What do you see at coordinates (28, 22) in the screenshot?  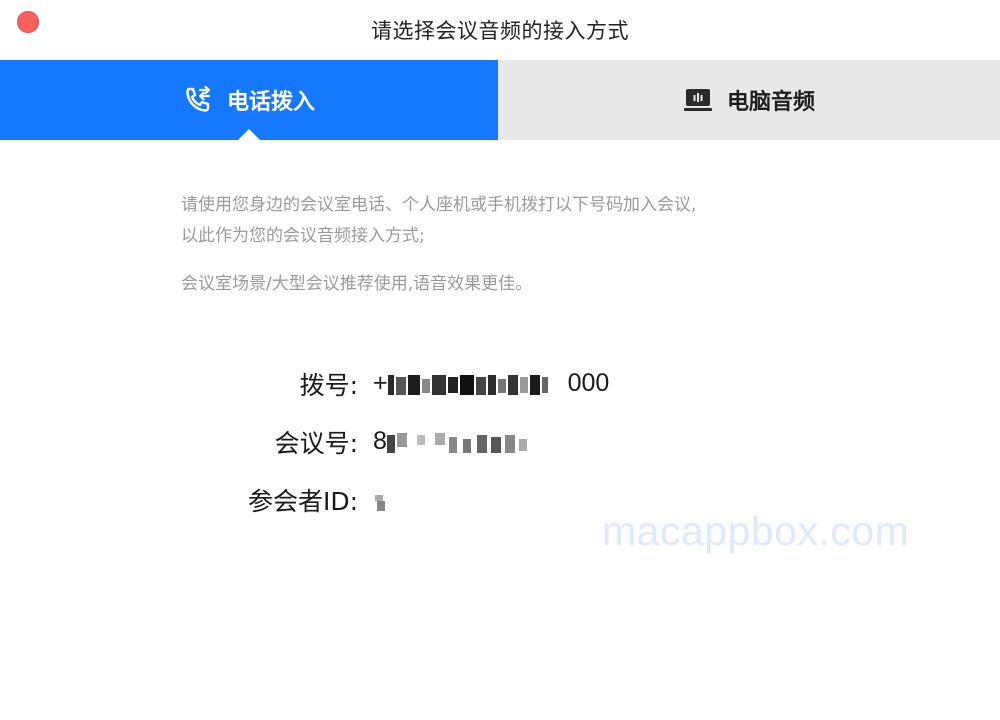 I see `close-button` at bounding box center [28, 22].